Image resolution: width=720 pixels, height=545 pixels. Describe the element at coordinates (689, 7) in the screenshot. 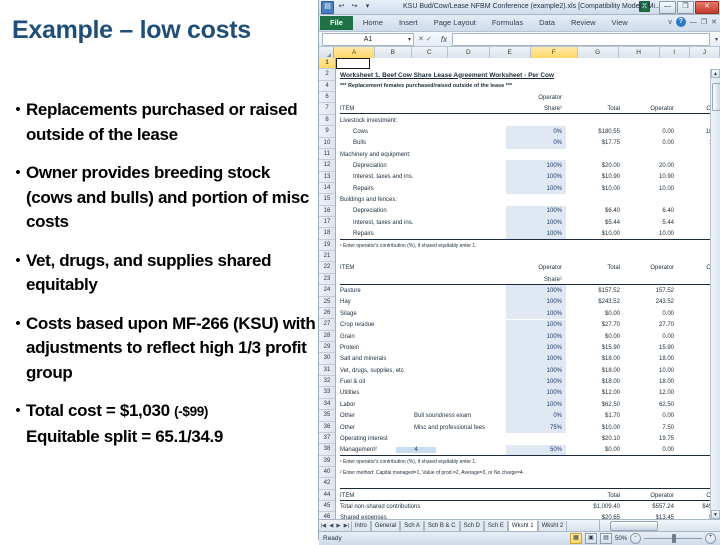

I see `window-controls: — ❐ ✕` at that location.